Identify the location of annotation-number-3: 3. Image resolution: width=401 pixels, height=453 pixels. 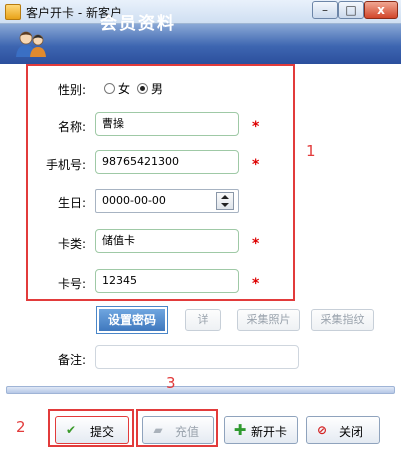
(171, 383).